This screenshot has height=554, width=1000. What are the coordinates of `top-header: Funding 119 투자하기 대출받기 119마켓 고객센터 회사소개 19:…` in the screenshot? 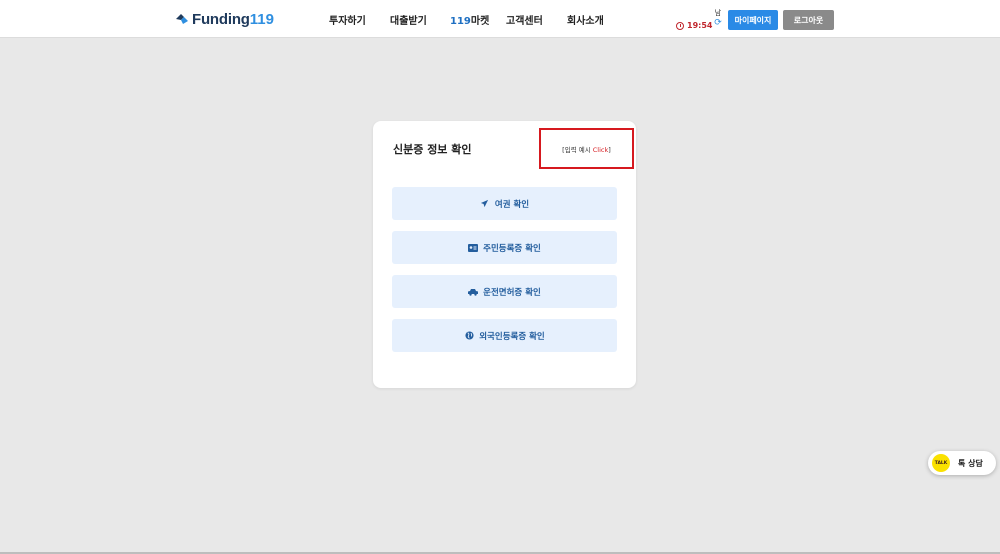 It's located at (500, 19).